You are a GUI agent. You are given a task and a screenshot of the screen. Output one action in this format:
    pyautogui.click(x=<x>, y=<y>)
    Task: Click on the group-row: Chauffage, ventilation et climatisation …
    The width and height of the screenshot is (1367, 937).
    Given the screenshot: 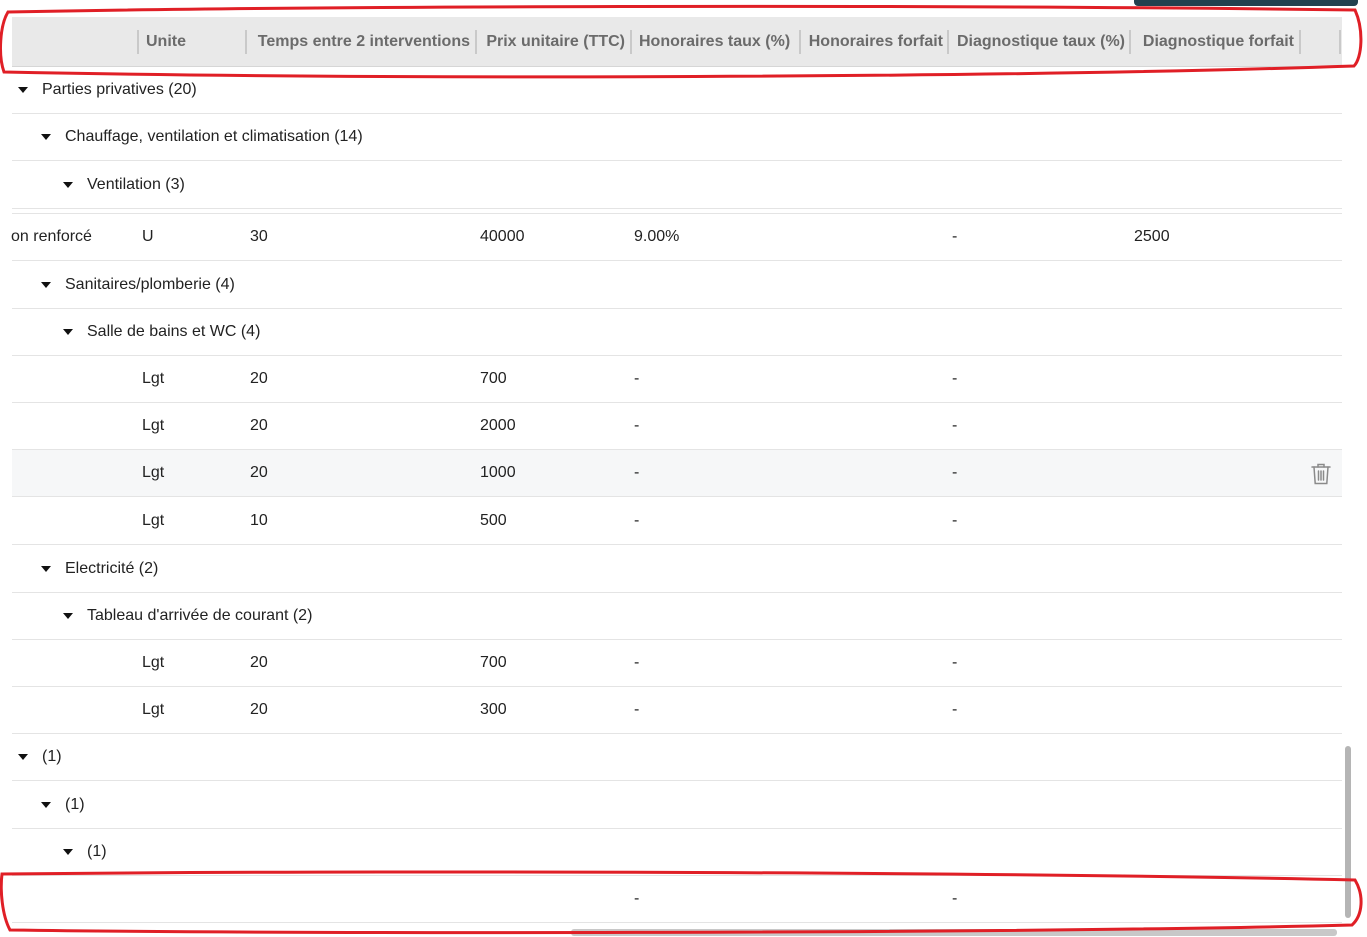 What is the action you would take?
    pyautogui.click(x=677, y=137)
    